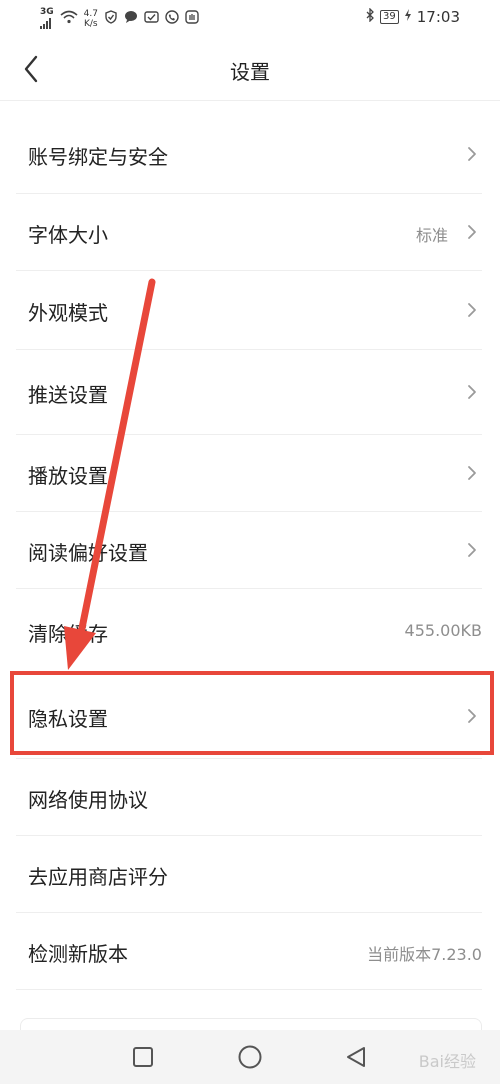  I want to click on circle-icon, so click(250, 1057).